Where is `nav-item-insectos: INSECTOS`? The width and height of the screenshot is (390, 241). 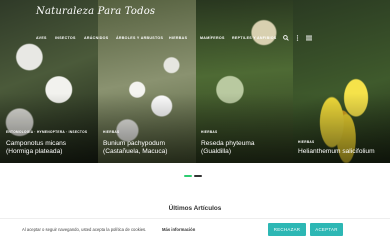
nav-item-insectos: INSECTOS is located at coordinates (65, 38).